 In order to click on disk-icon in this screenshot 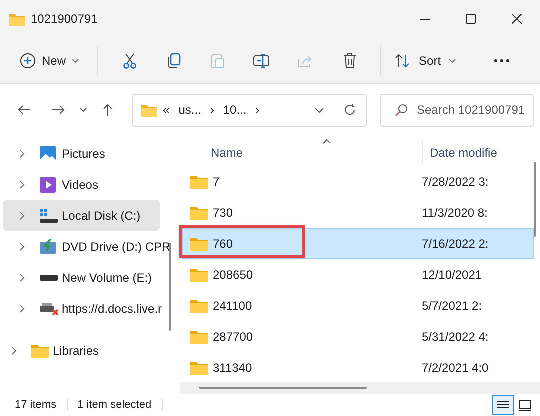, I will do `click(49, 215)`.